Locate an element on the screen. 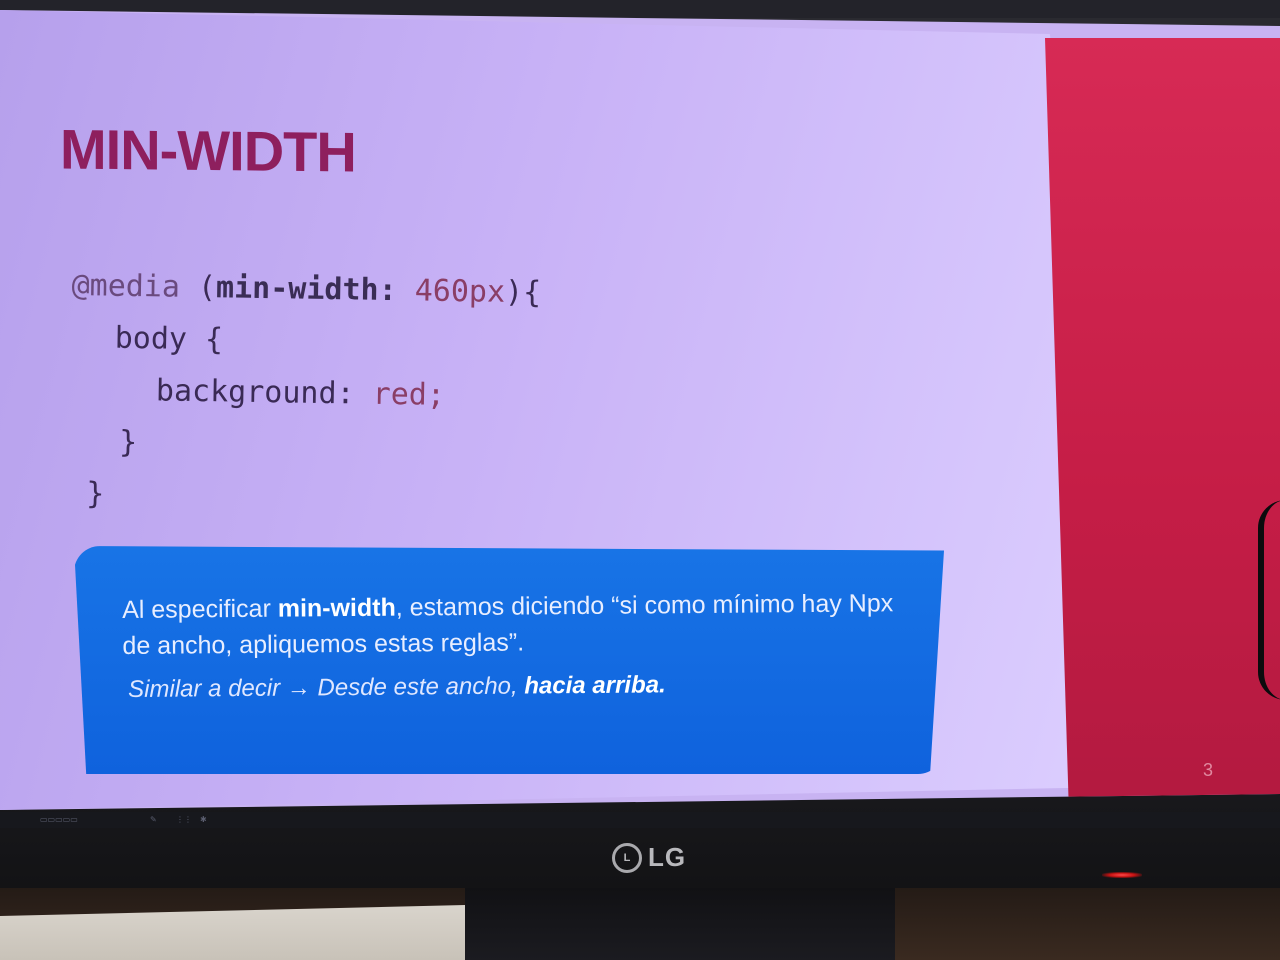  code-line-close-media: } is located at coordinates (95, 494).